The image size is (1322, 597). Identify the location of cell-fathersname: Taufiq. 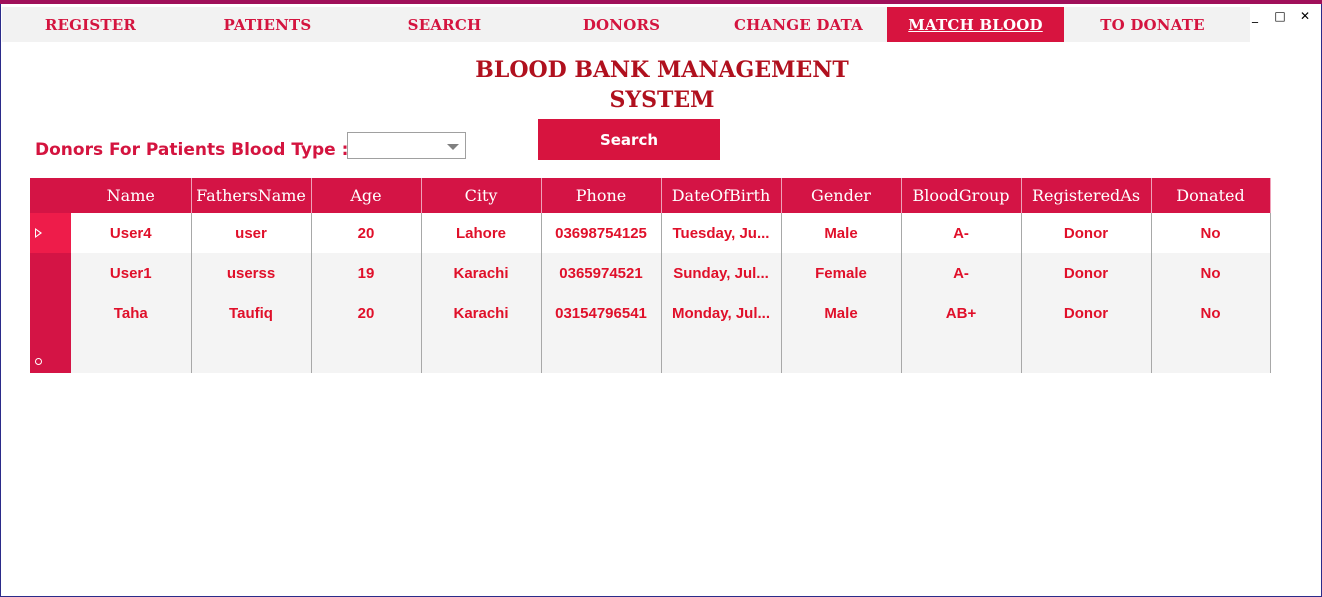
(251, 313).